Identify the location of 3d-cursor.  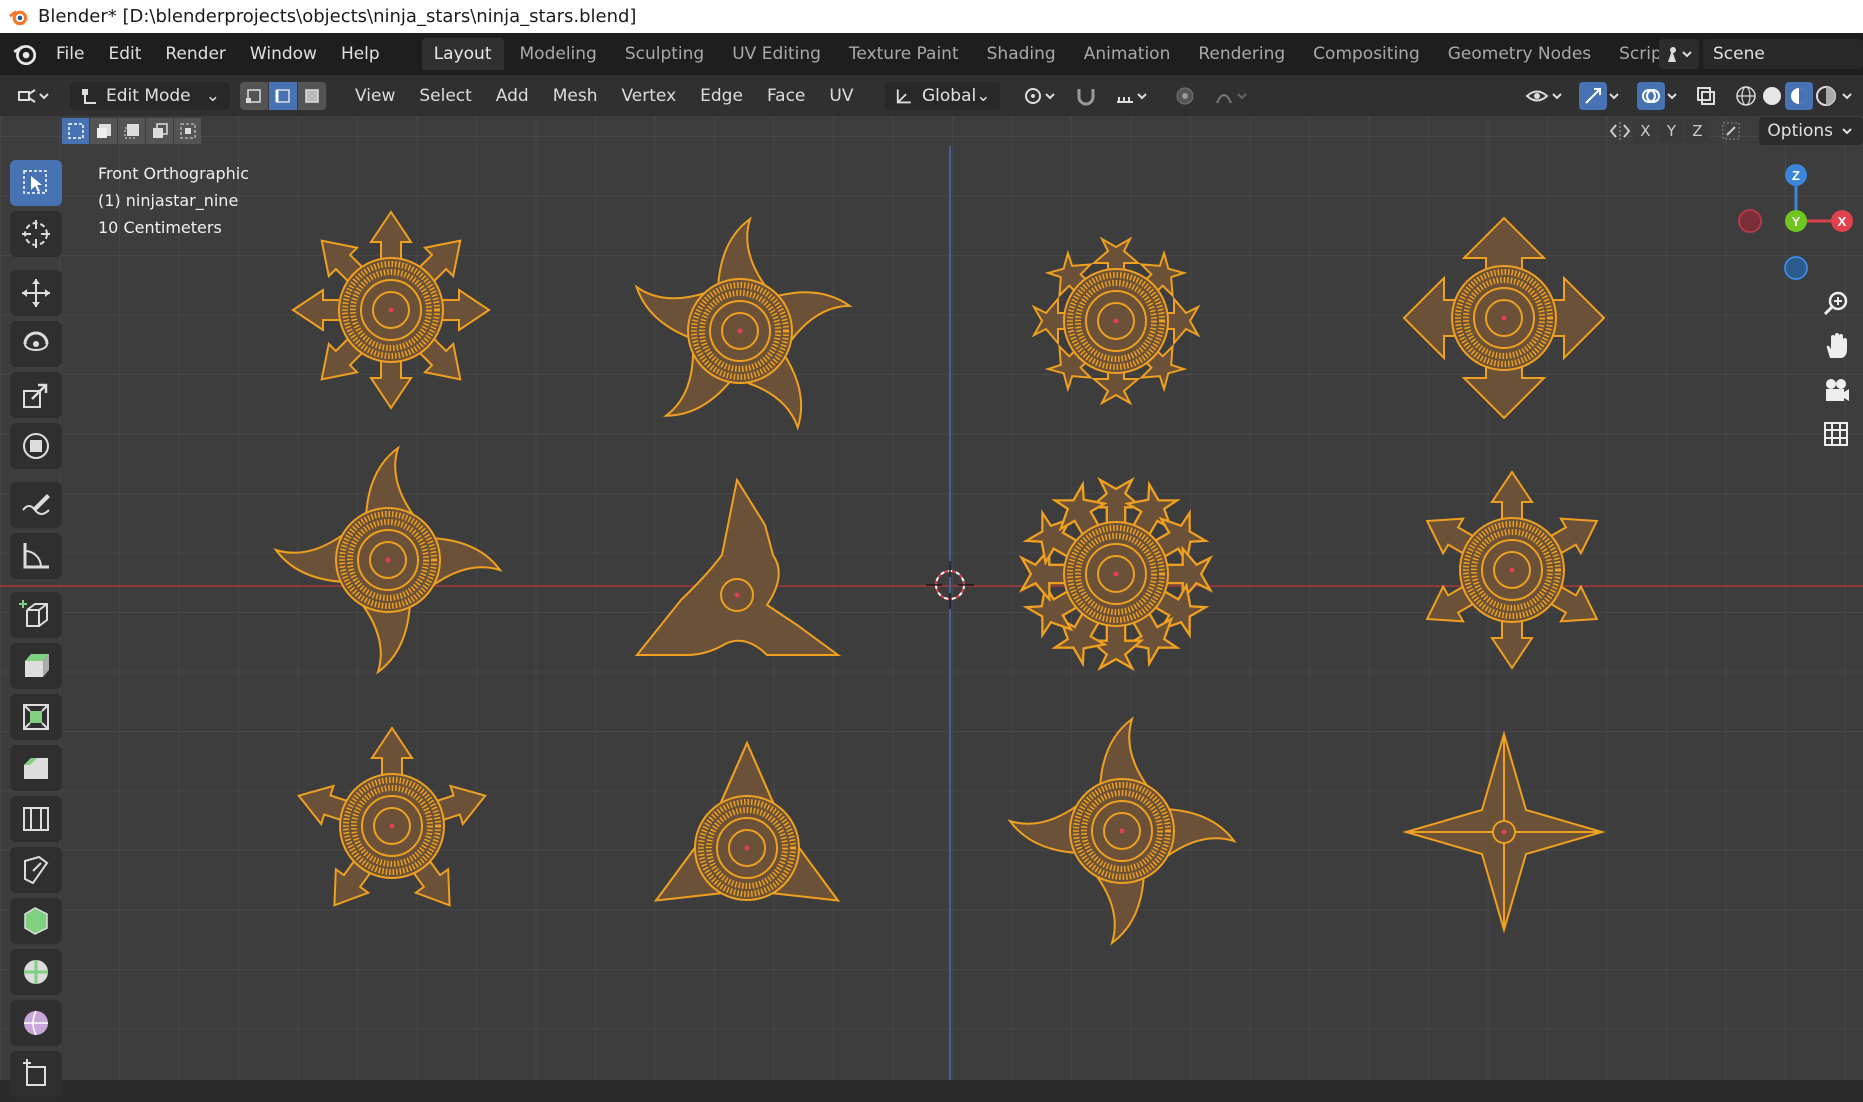
(950, 585).